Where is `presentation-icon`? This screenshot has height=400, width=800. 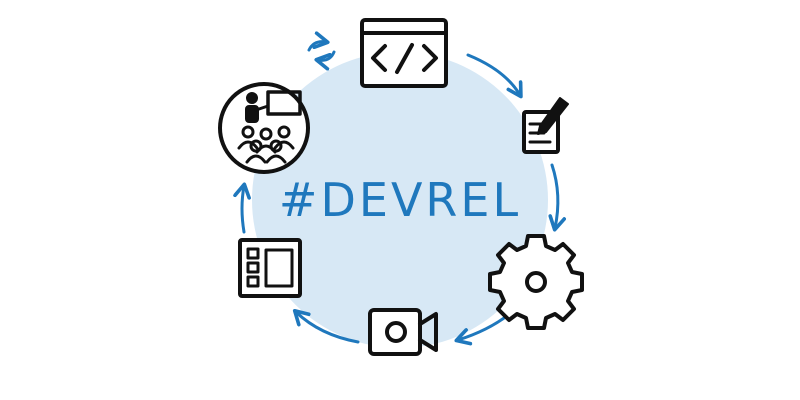
presentation-icon is located at coordinates (264, 128).